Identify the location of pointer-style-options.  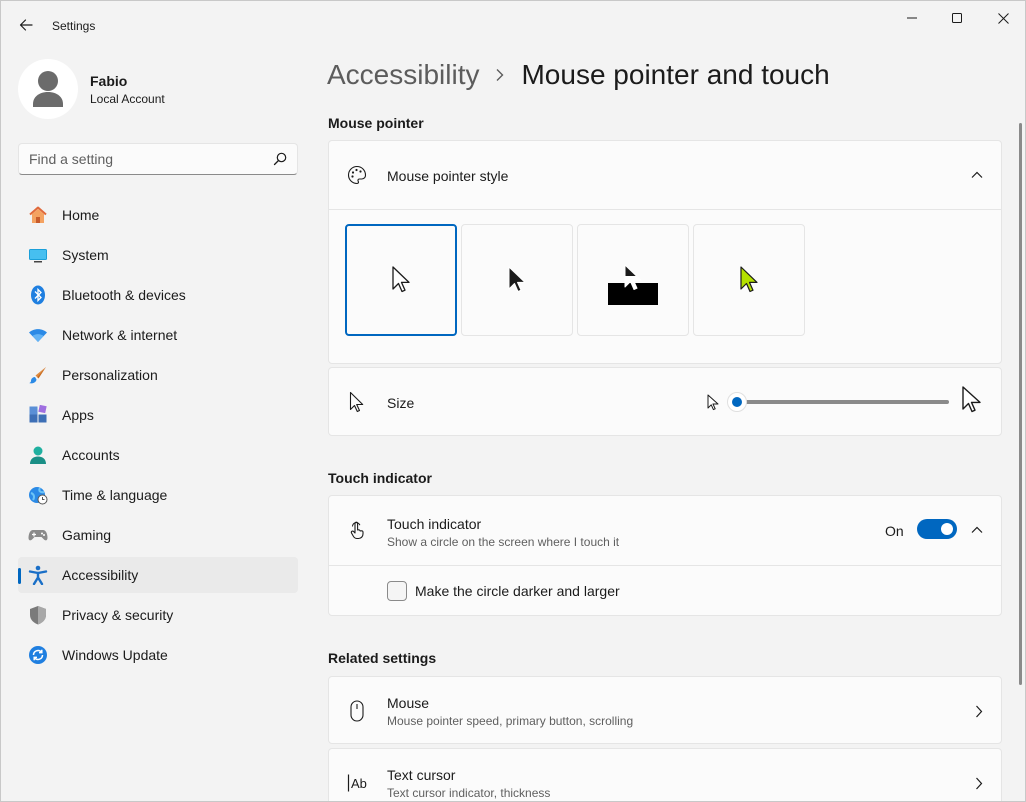
(665, 287).